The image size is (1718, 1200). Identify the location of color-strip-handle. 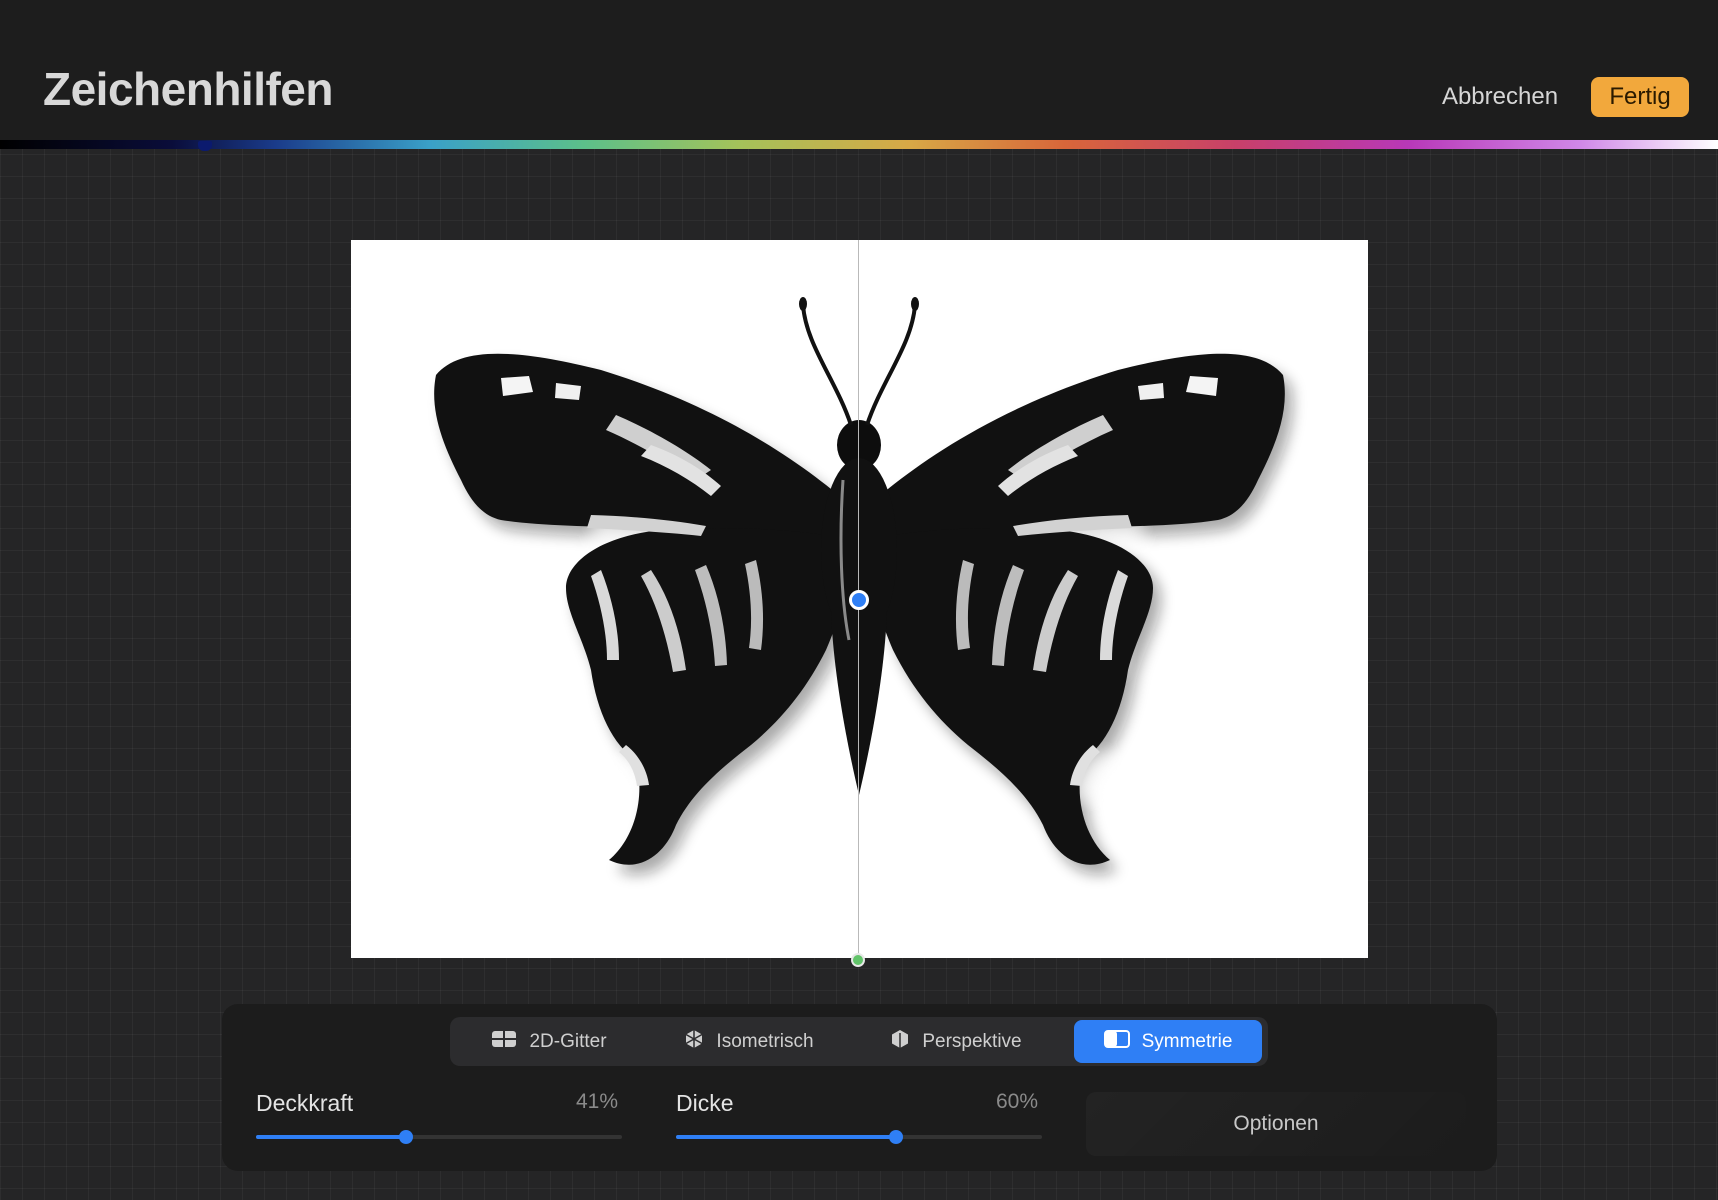
(205, 146).